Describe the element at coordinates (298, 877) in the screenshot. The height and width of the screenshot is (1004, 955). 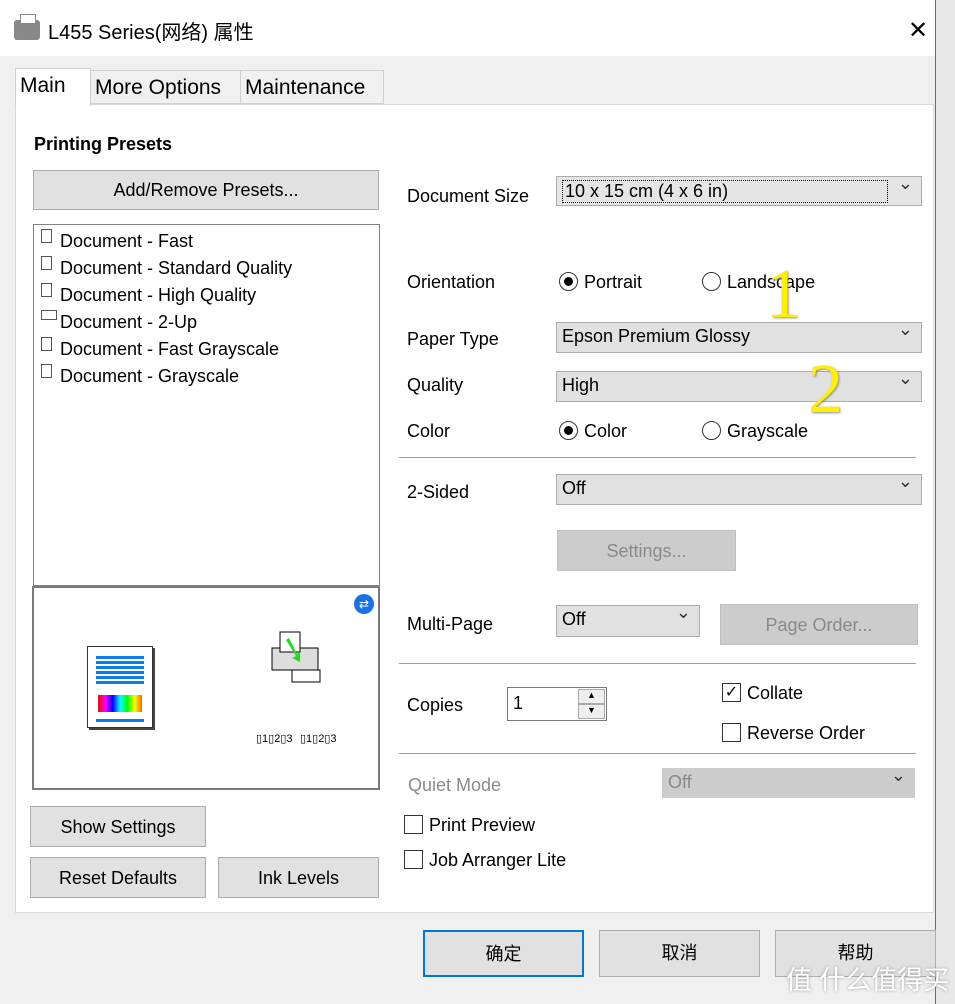
I see `ink-levels-button: Ink Levels` at that location.